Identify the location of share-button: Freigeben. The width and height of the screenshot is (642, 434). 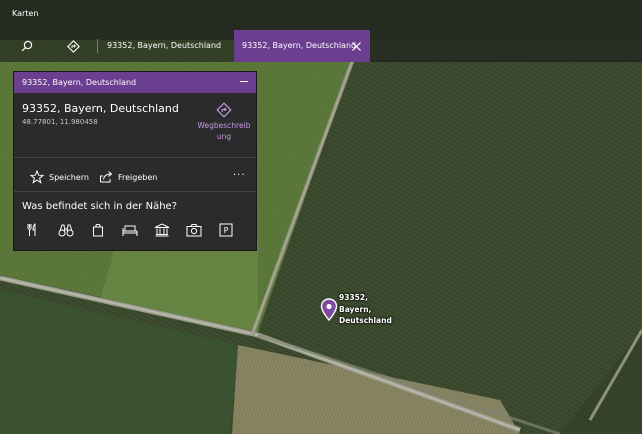
(128, 177).